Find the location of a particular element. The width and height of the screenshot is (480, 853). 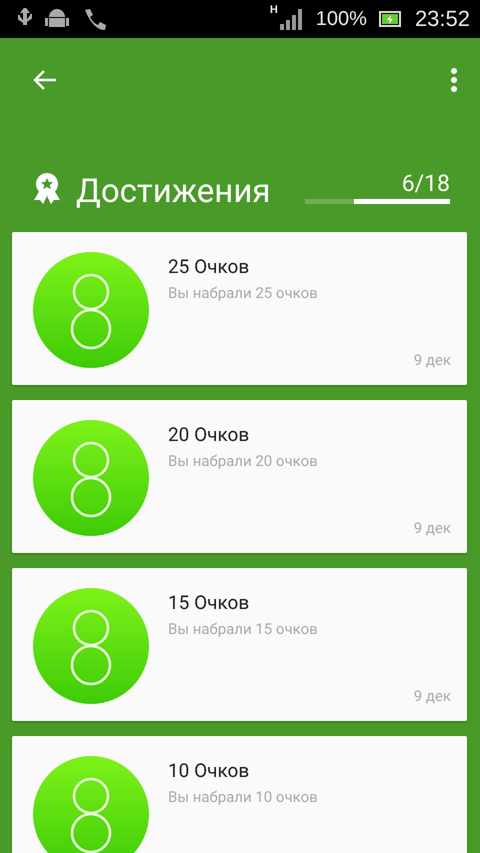

achievement-title: 20 Очков is located at coordinates (209, 434).